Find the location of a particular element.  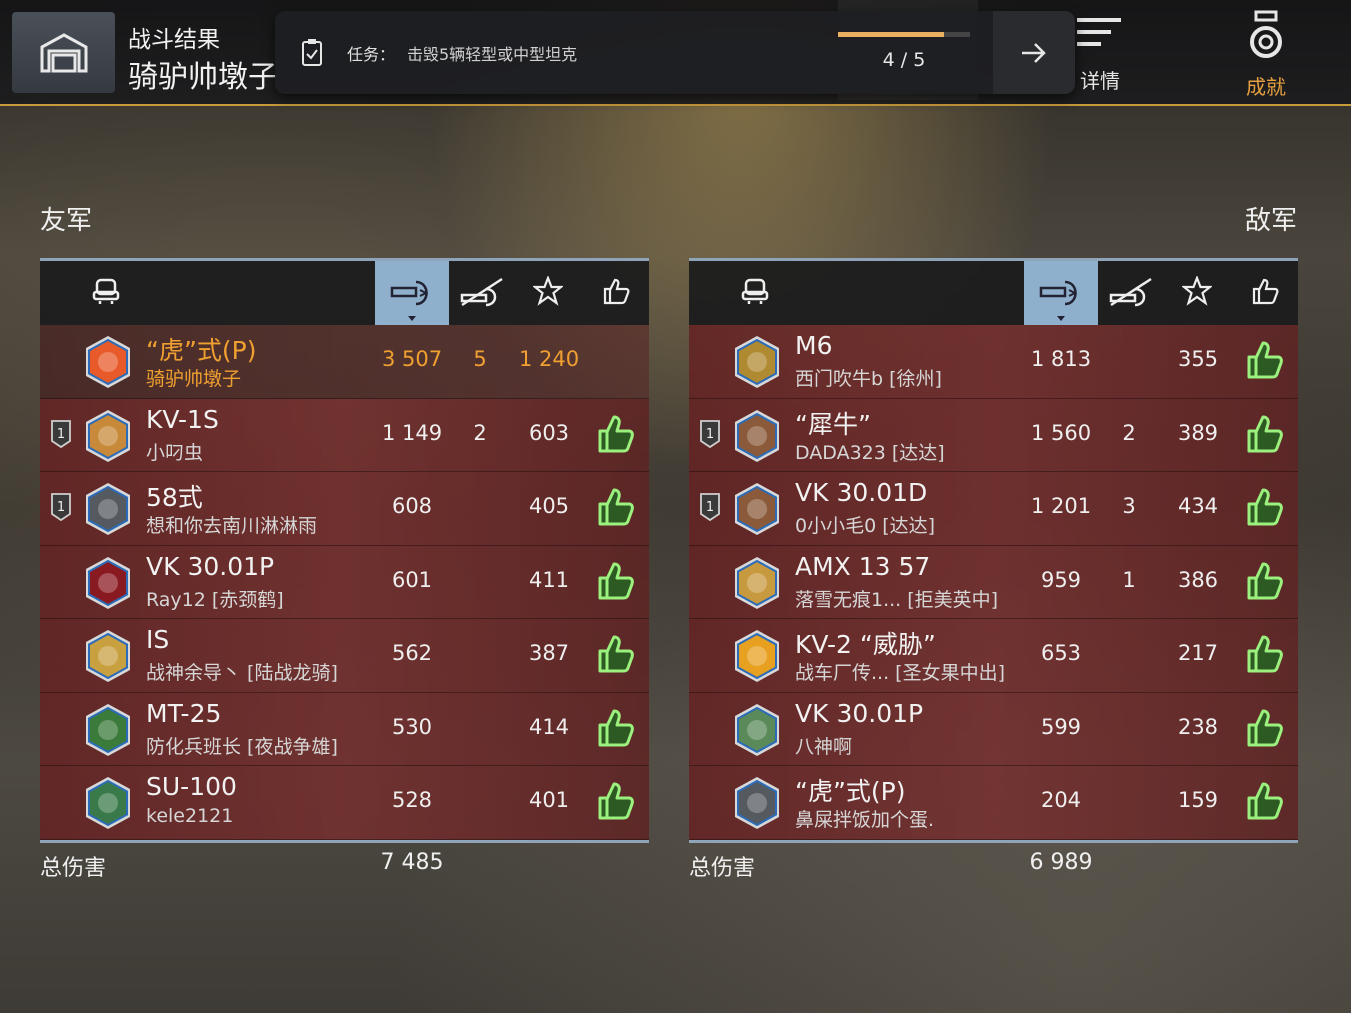

quest-progress-bar is located at coordinates (904, 34).